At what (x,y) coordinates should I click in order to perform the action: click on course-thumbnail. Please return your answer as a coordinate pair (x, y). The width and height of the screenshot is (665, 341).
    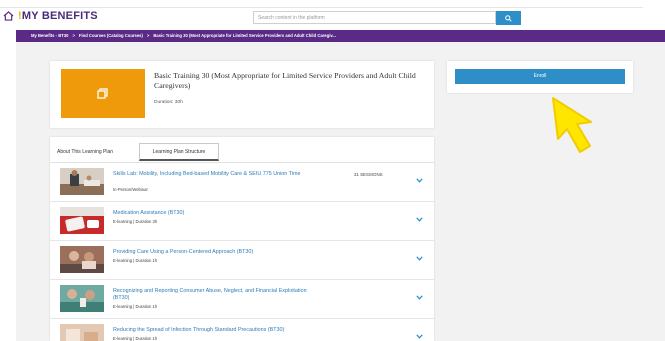
    Looking at the image, I should click on (103, 93).